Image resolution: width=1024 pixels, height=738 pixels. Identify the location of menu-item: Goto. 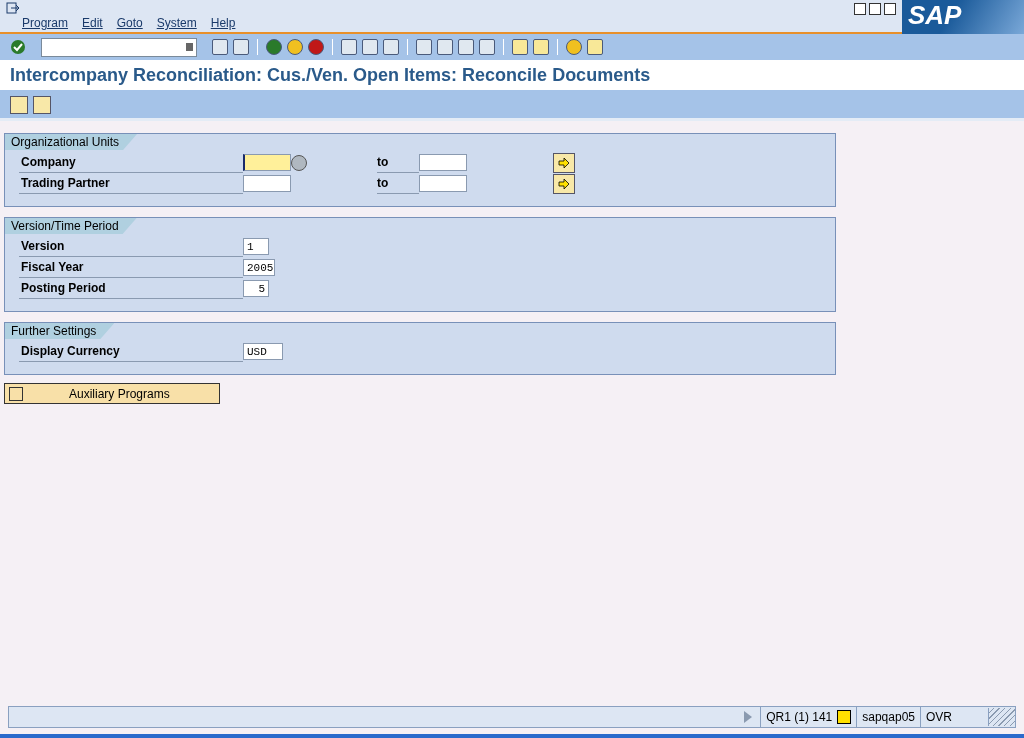
(129, 23).